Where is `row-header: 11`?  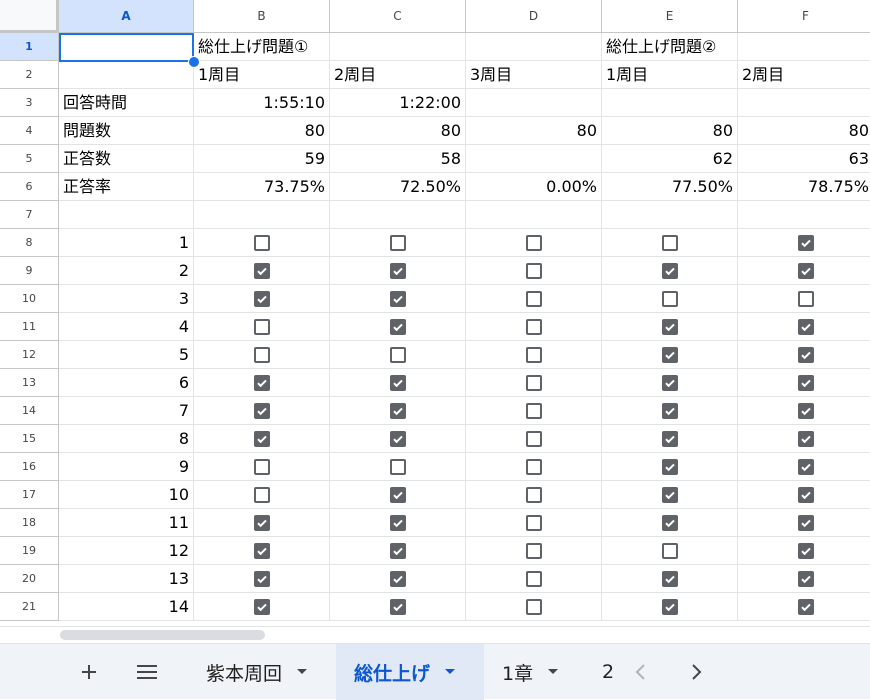 row-header: 11 is located at coordinates (29, 327).